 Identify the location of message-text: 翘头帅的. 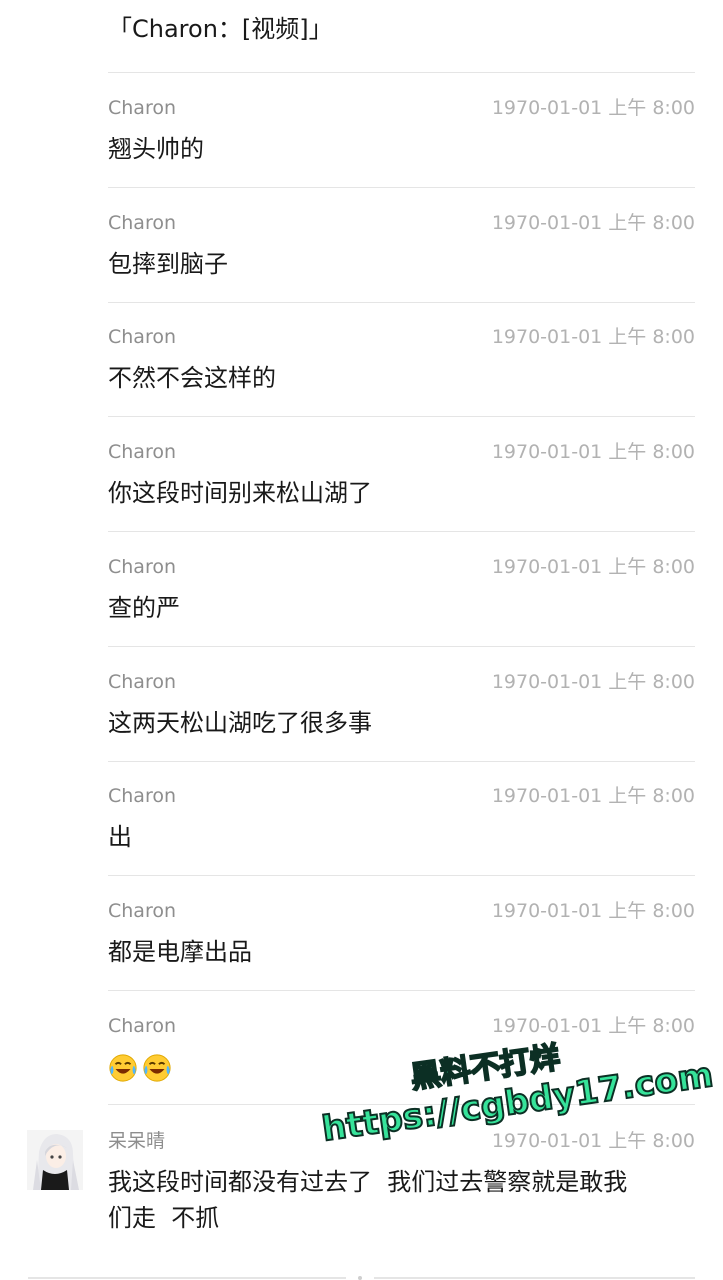
(156, 149).